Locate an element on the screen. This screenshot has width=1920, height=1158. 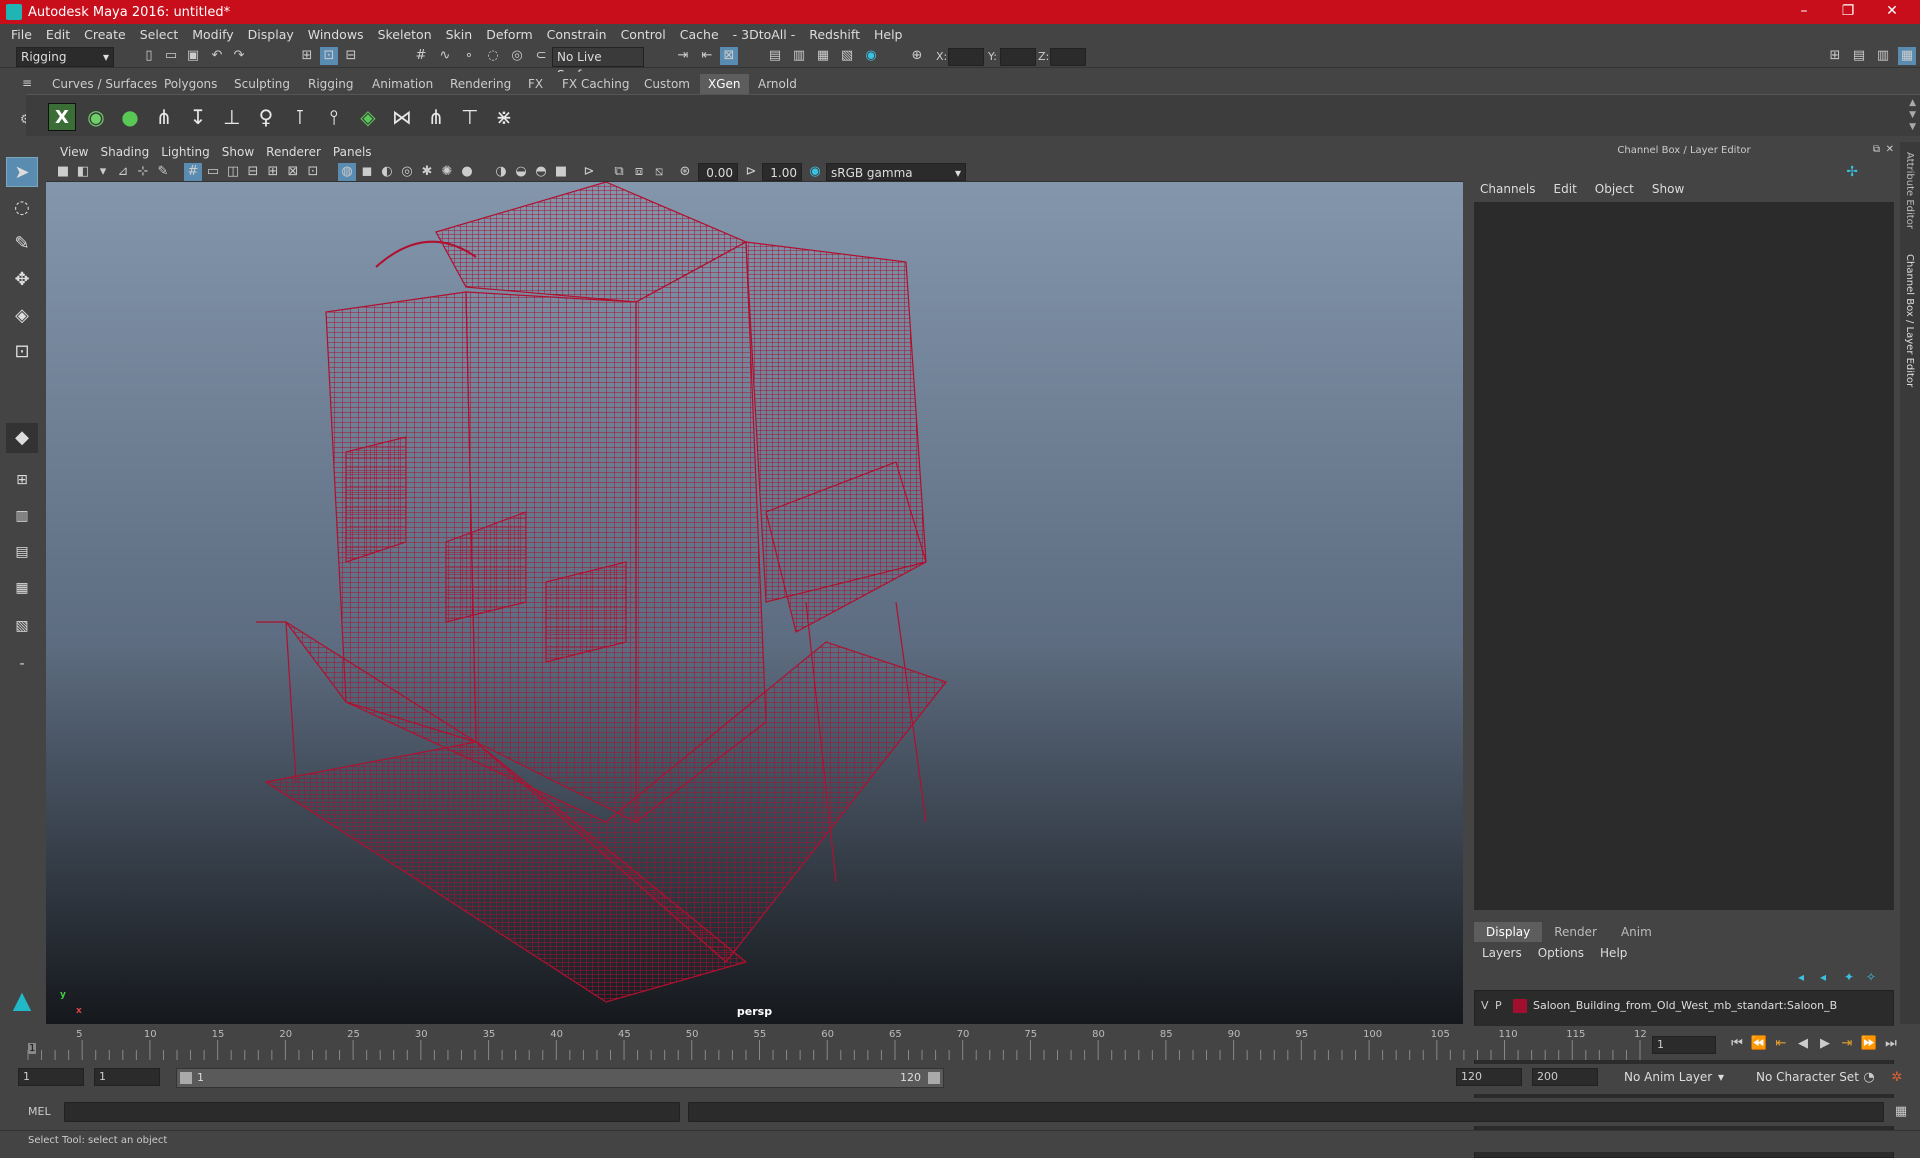
tab-anim-layers: Anim is located at coordinates (1636, 932).